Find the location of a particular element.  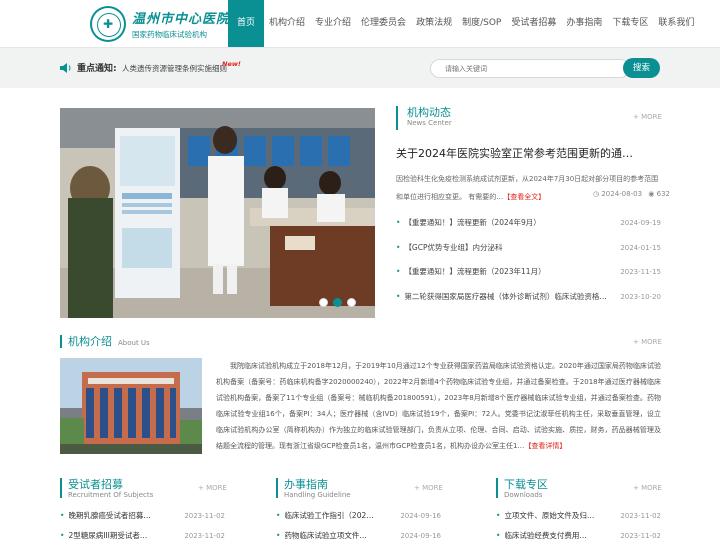

nav-about: 机构介绍 is located at coordinates (287, 23).